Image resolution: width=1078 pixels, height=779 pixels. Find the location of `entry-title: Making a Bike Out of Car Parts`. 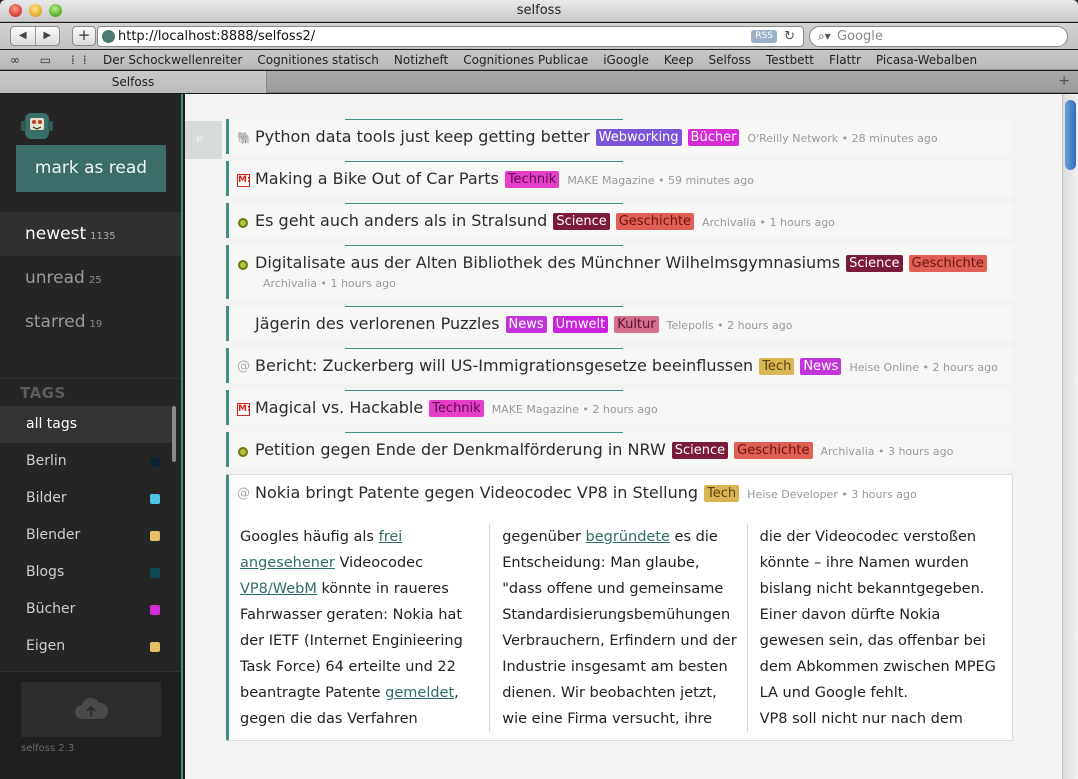

entry-title: Making a Bike Out of Car Parts is located at coordinates (377, 178).